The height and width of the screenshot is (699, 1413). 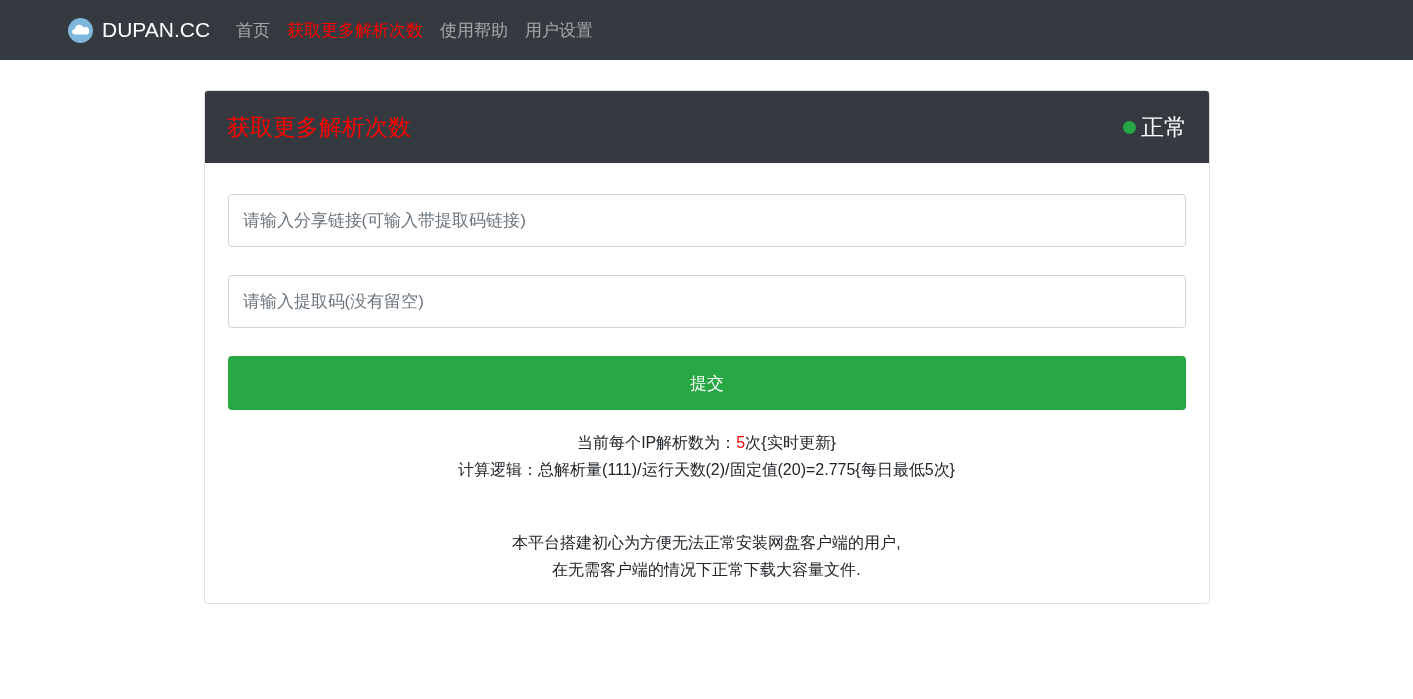 What do you see at coordinates (1163, 127) in the screenshot?
I see `status-label: 正常` at bounding box center [1163, 127].